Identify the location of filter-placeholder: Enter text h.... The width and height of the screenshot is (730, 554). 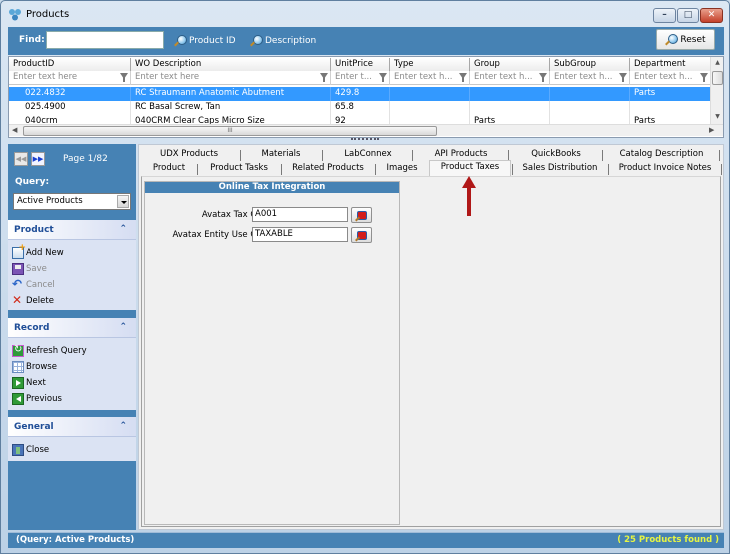
(503, 77).